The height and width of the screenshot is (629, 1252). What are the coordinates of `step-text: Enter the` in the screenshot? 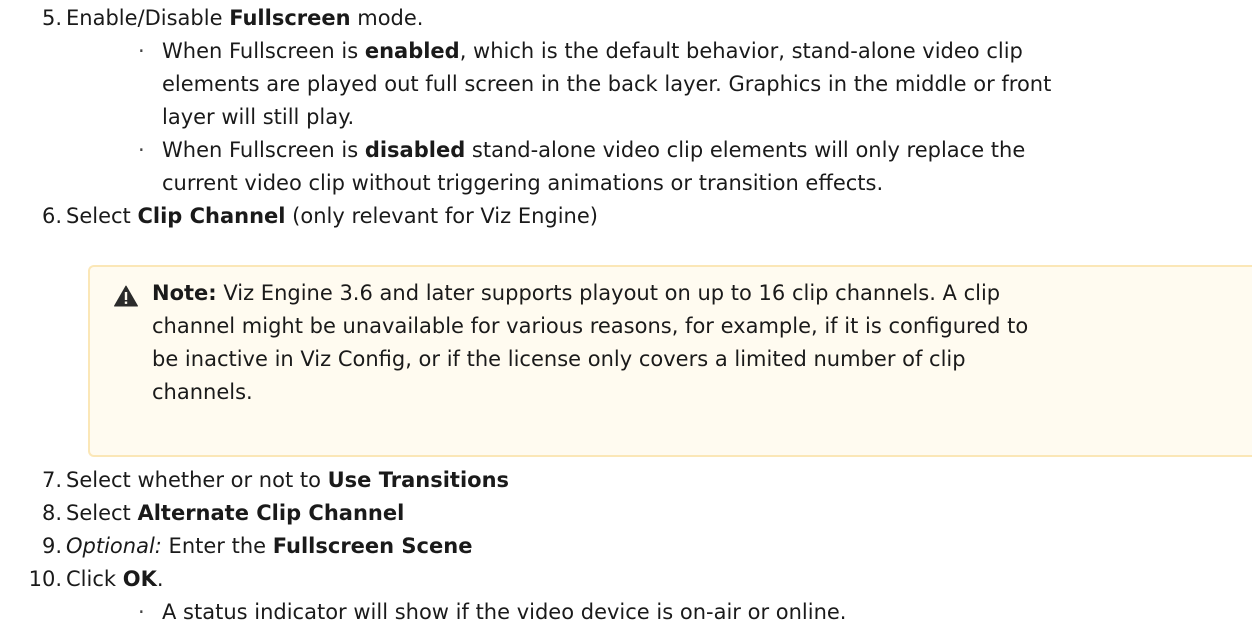 It's located at (217, 546).